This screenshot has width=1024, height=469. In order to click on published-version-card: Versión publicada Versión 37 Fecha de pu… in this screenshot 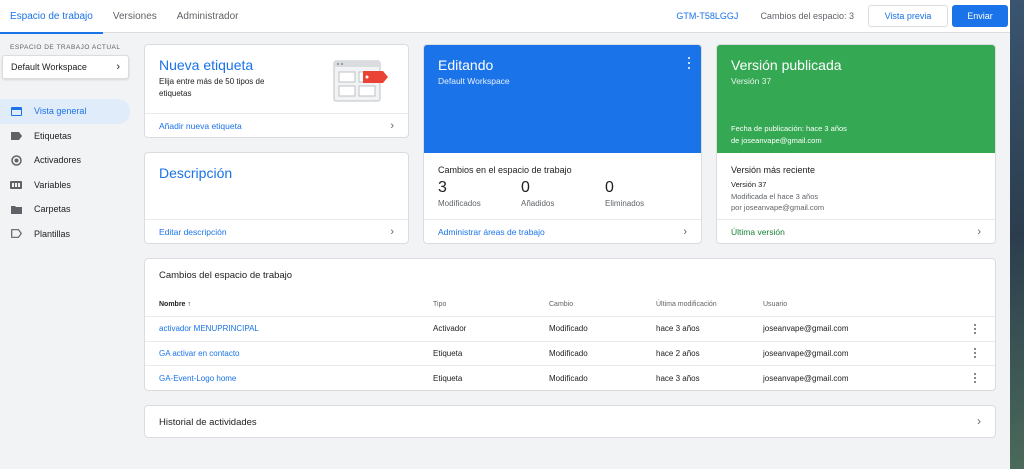, I will do `click(856, 144)`.